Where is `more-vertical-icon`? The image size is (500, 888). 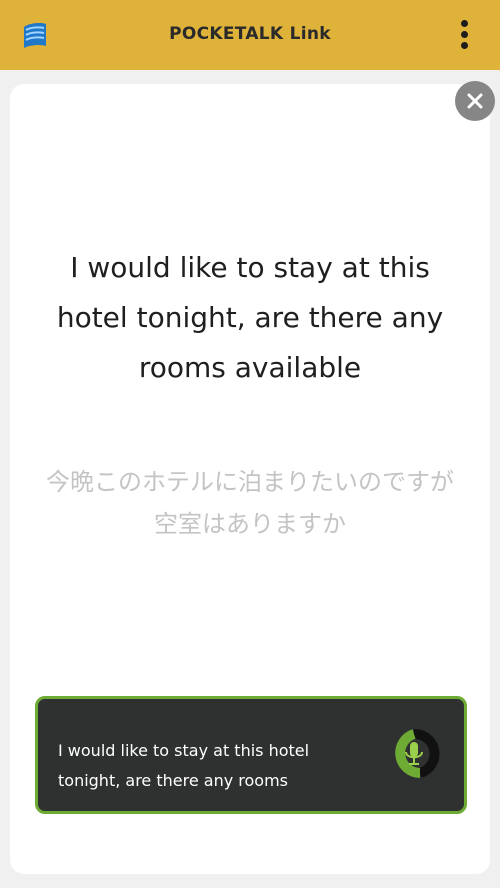
more-vertical-icon is located at coordinates (465, 35).